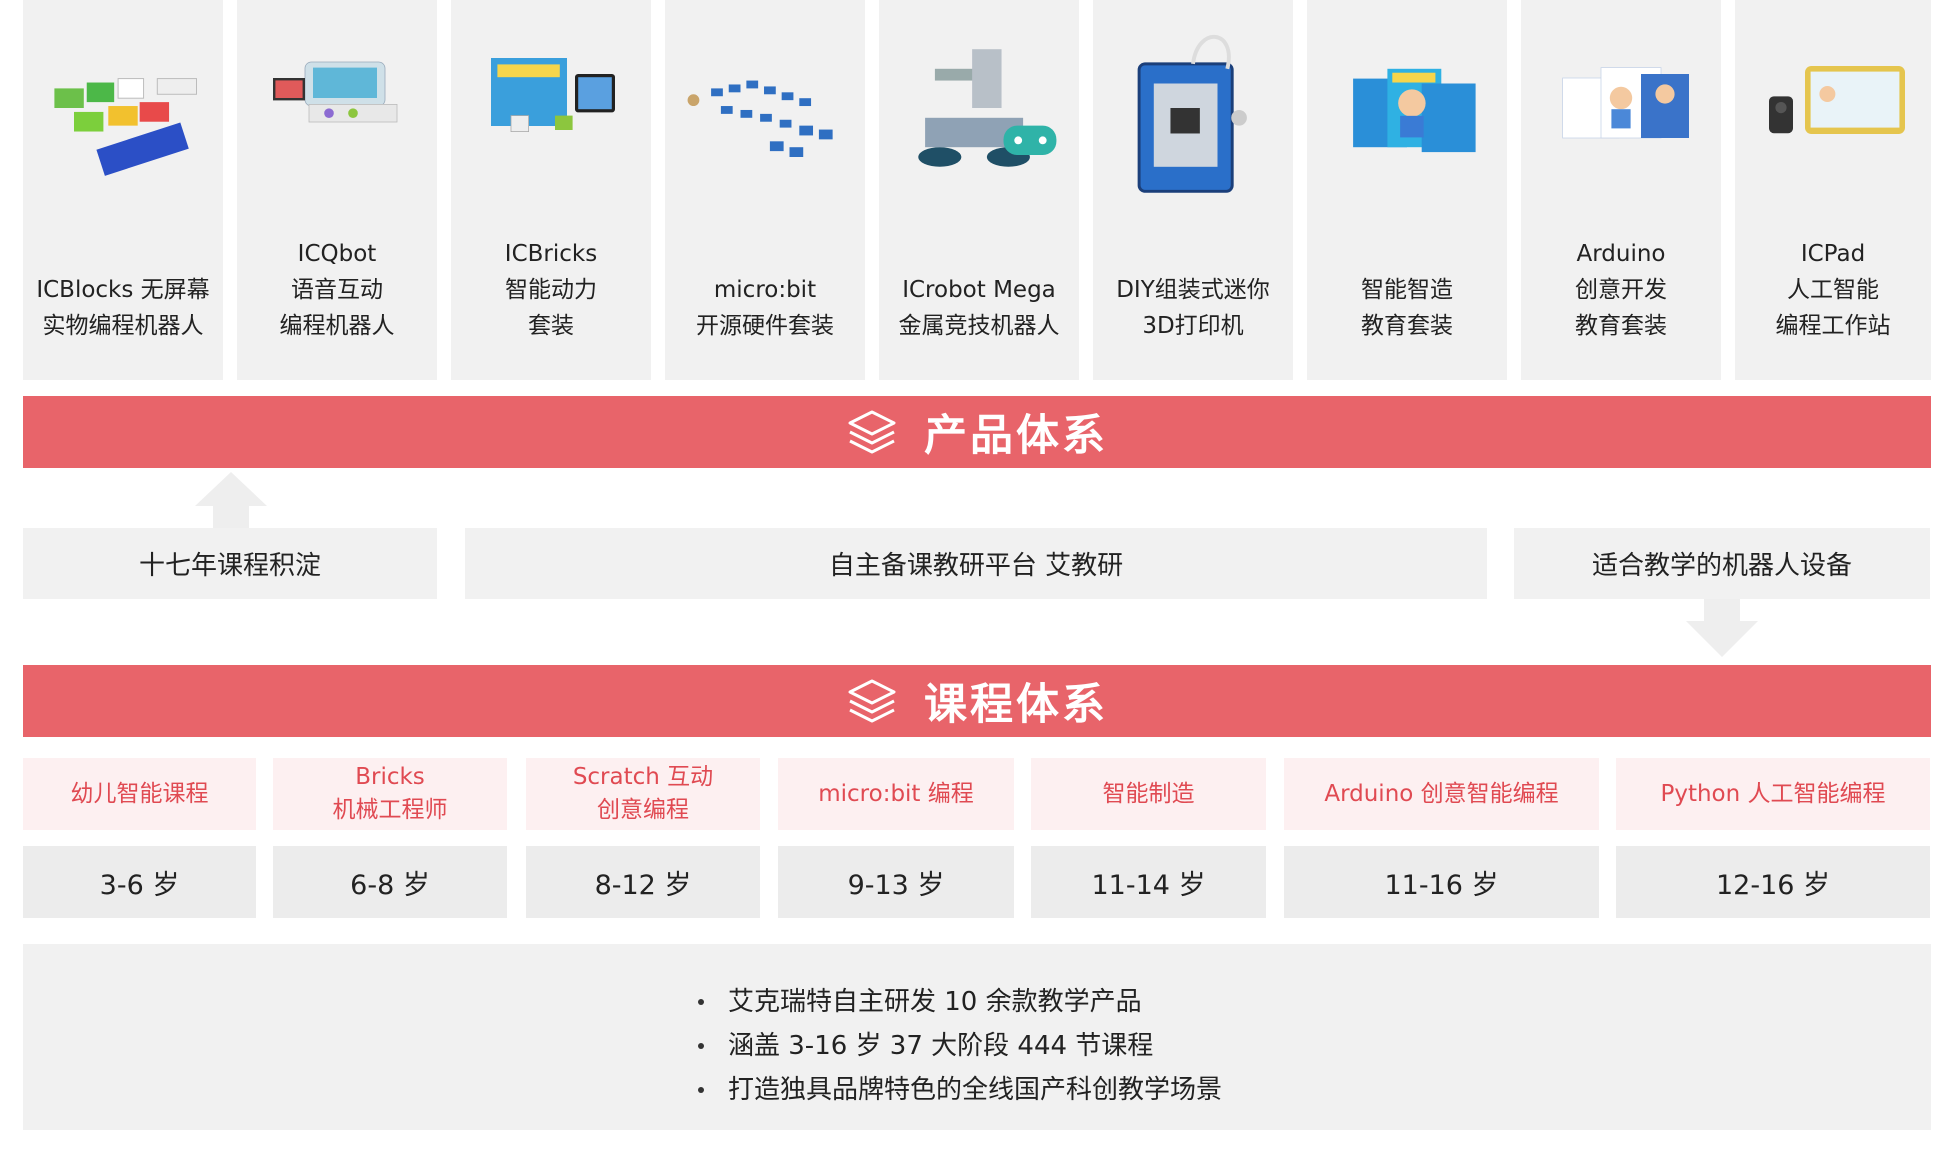 The image size is (1938, 1155). I want to click on product-card-smart-manufacturing: 智能智造 教育套装, so click(1407, 190).